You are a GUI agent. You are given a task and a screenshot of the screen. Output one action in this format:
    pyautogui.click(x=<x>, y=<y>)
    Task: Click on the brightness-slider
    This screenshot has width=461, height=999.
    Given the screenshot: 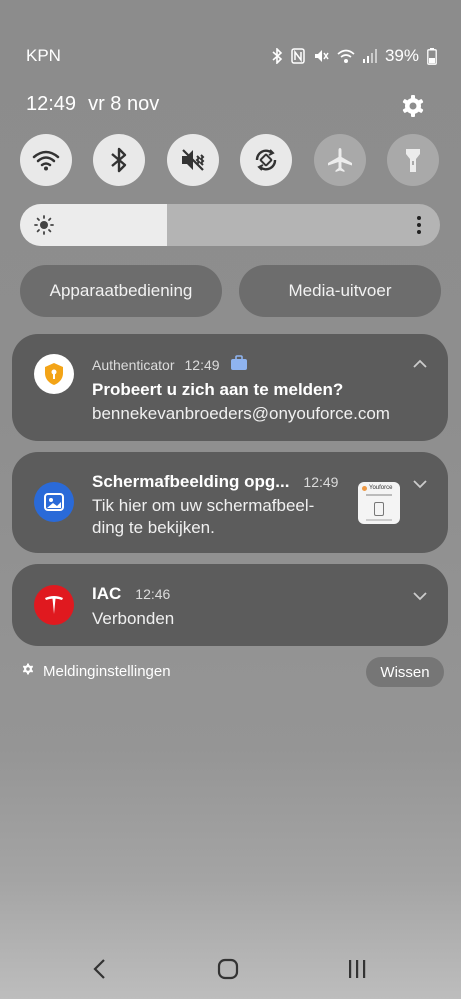 What is the action you would take?
    pyautogui.click(x=230, y=225)
    